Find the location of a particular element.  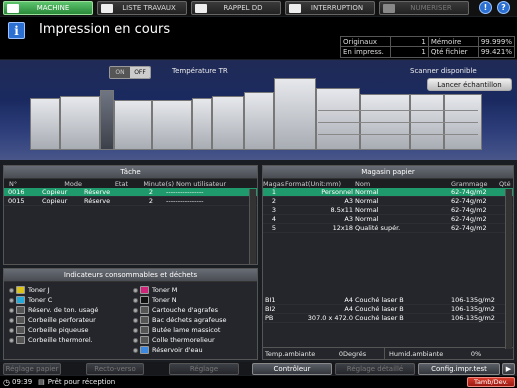

status-message: Prêt pour réception is located at coordinates (81, 382).